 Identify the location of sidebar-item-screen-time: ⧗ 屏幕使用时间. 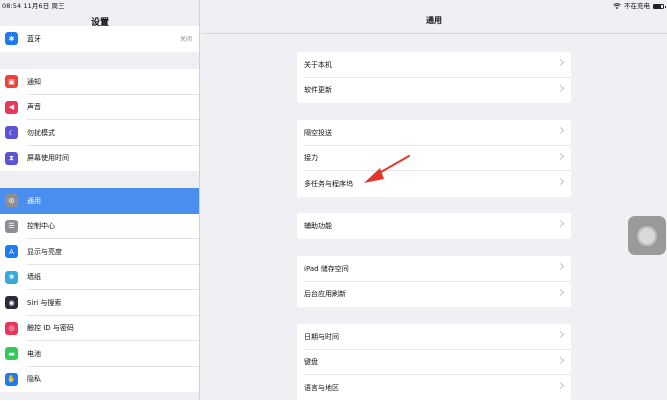
(99, 159).